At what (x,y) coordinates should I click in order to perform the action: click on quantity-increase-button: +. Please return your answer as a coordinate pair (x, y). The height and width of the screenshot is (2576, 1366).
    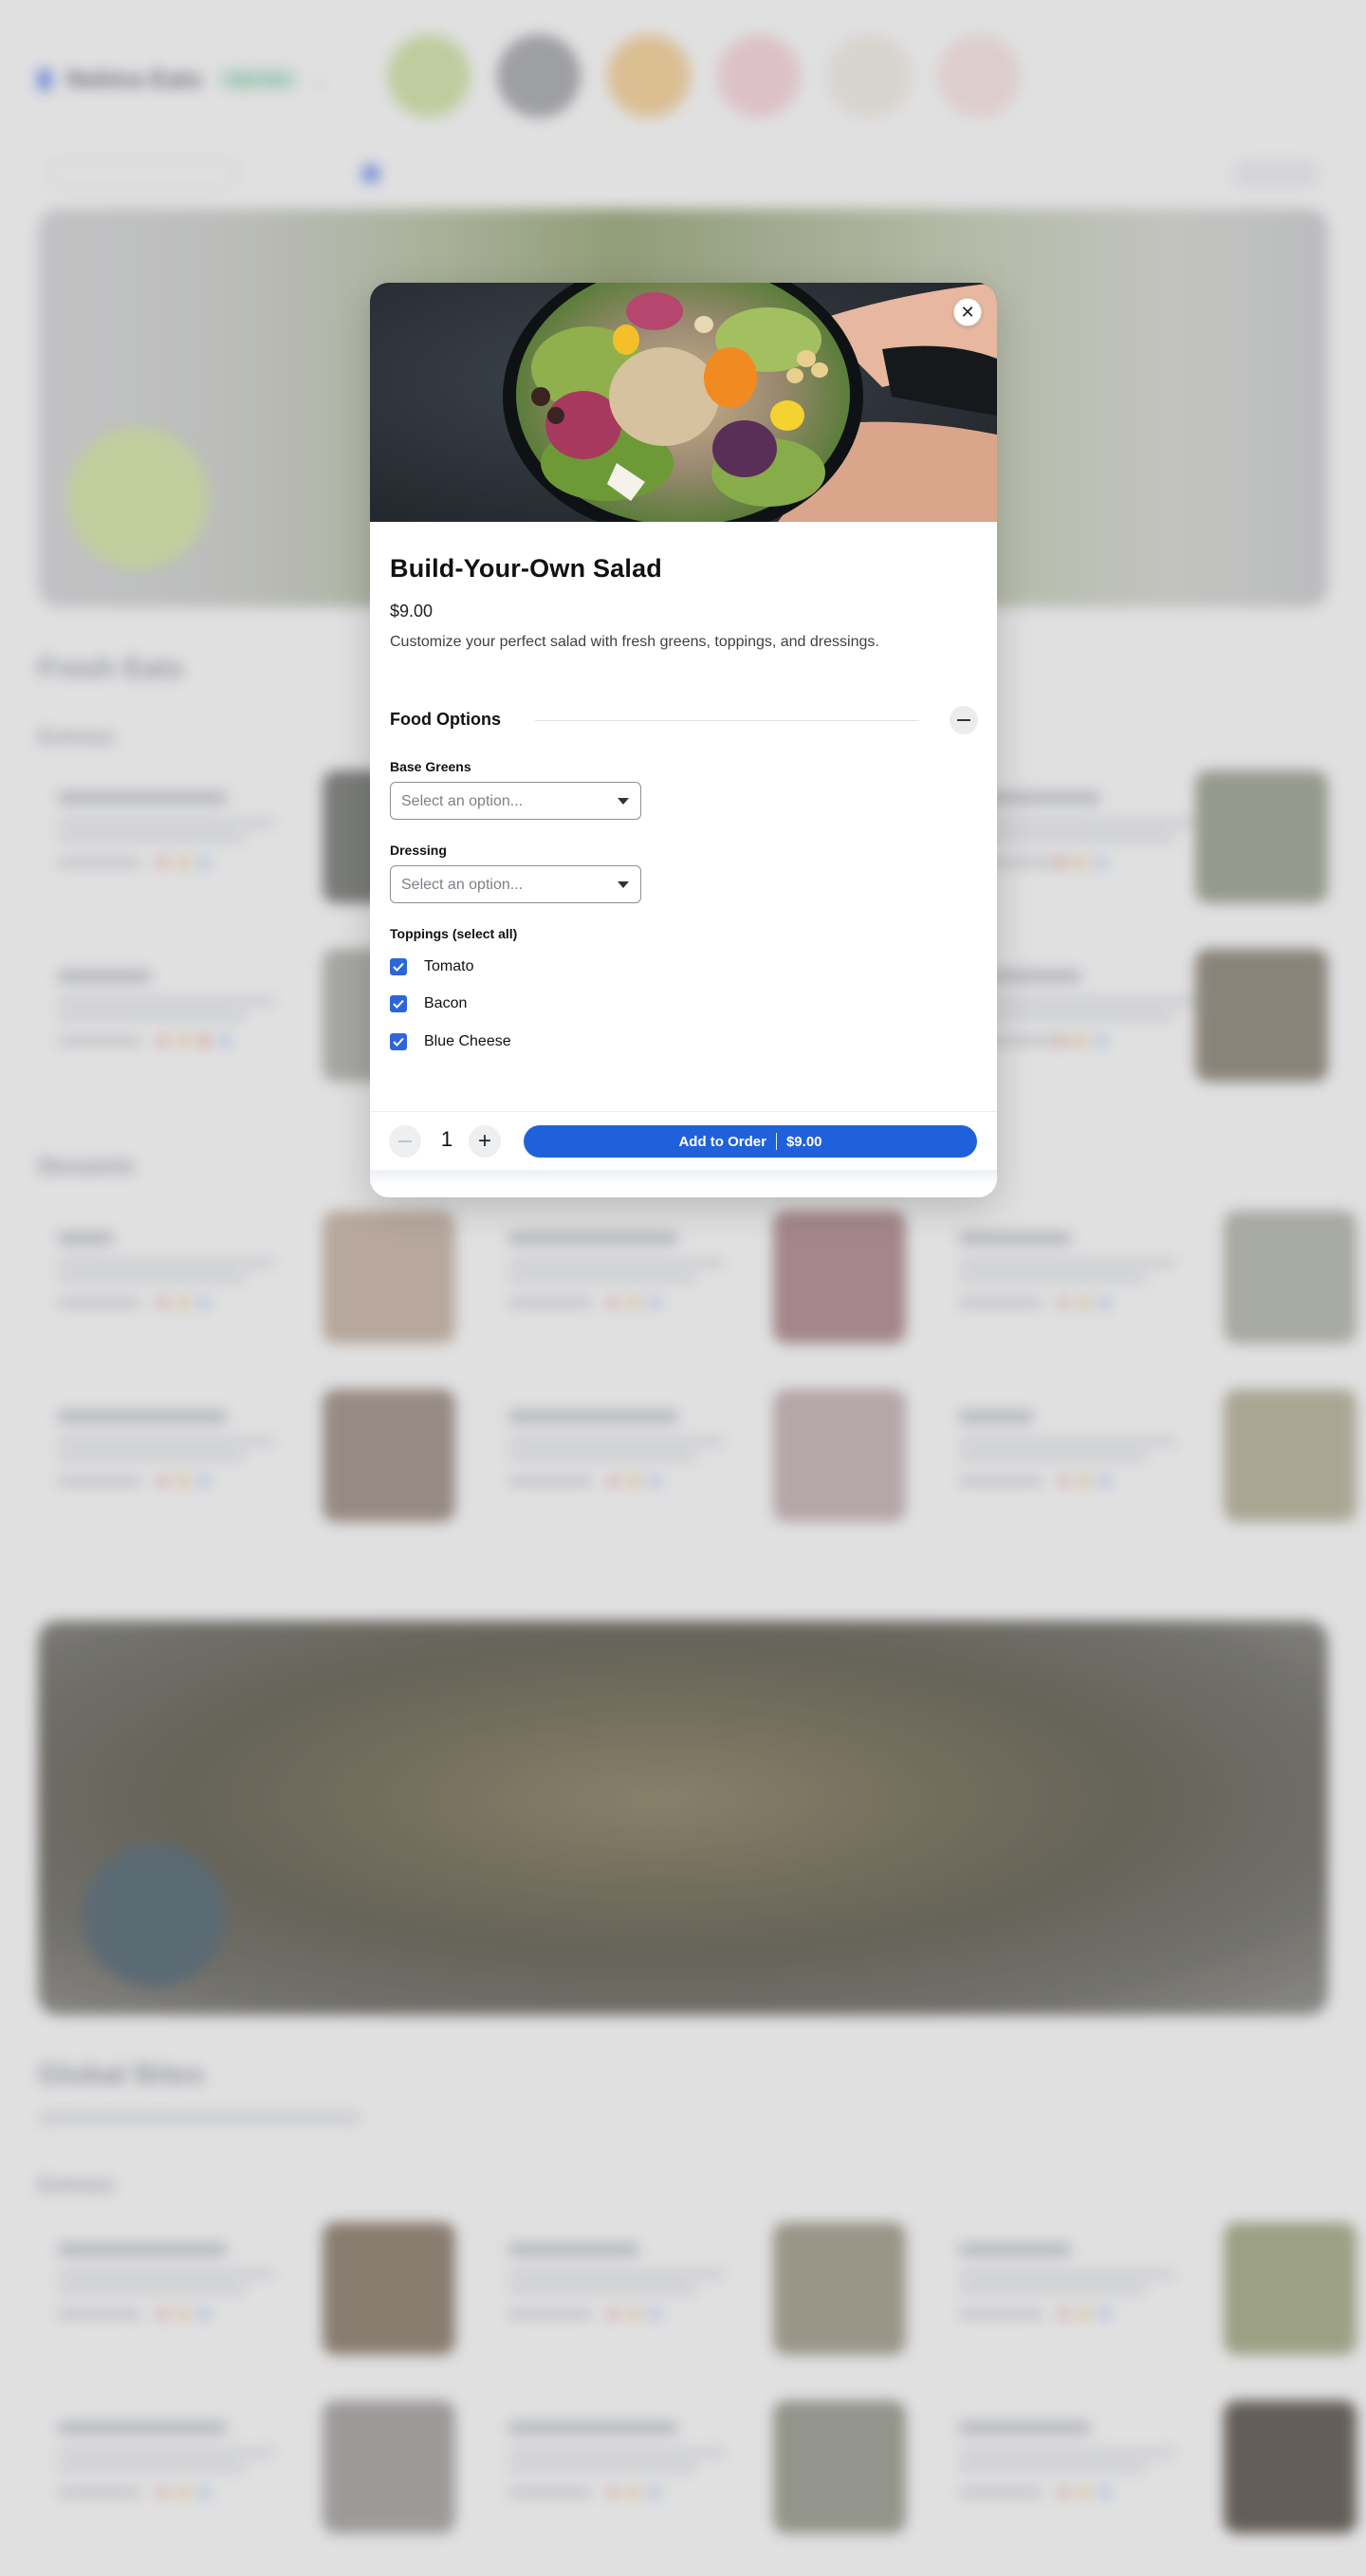
    Looking at the image, I should click on (485, 1141).